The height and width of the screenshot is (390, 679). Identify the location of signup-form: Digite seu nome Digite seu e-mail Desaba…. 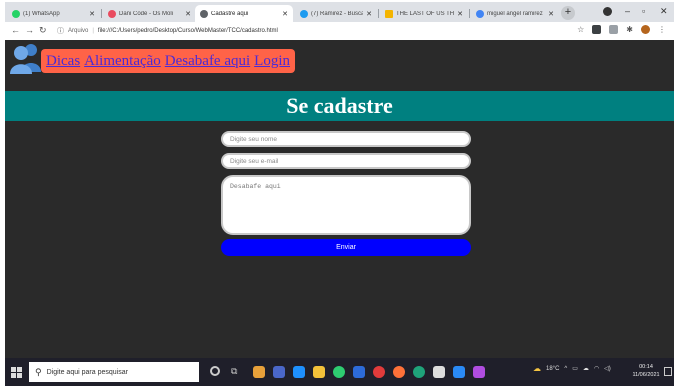
(346, 193).